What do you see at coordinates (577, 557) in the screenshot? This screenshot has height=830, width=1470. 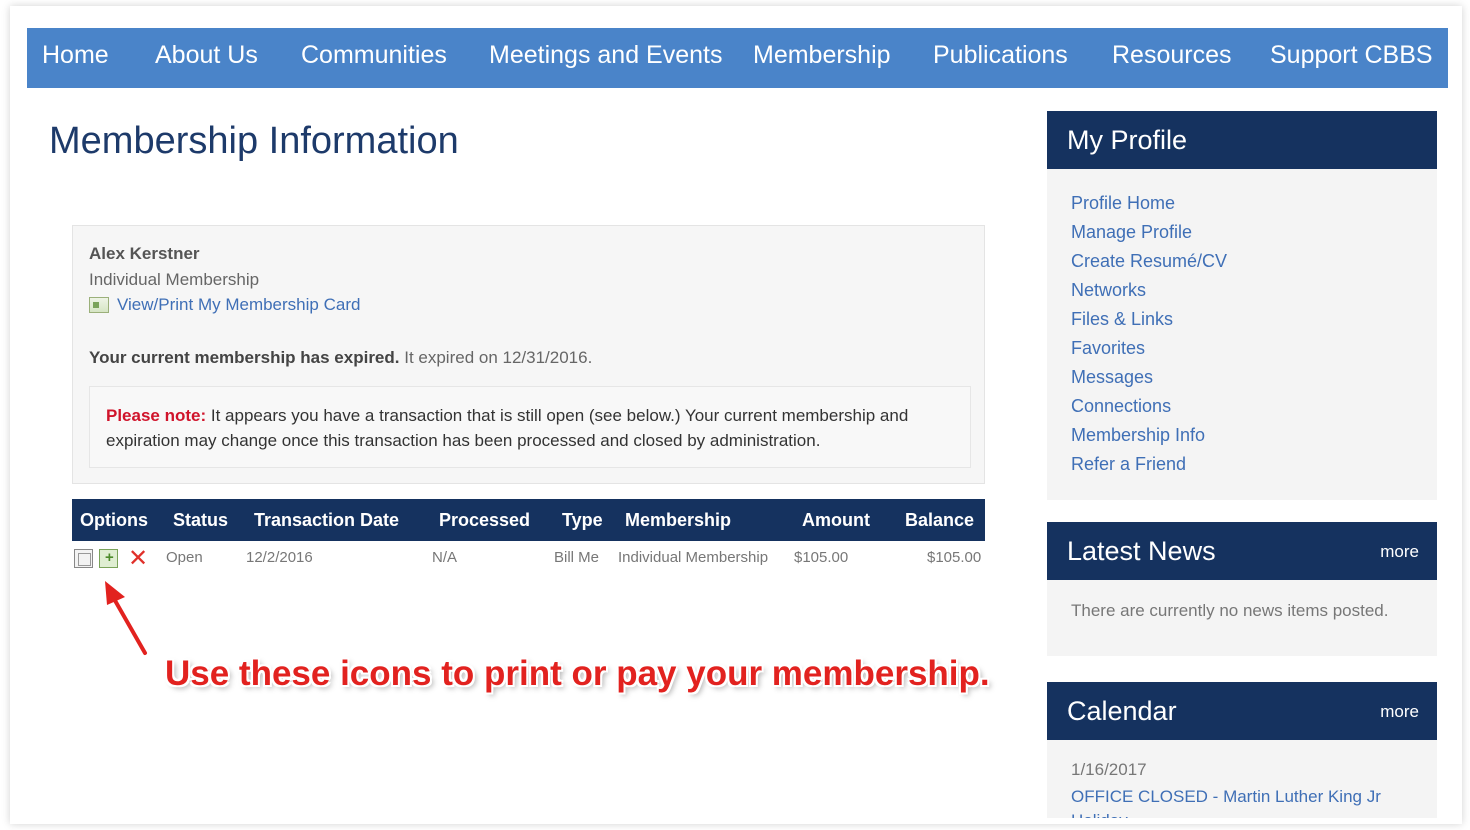 I see `cell-type: Bill Me` at bounding box center [577, 557].